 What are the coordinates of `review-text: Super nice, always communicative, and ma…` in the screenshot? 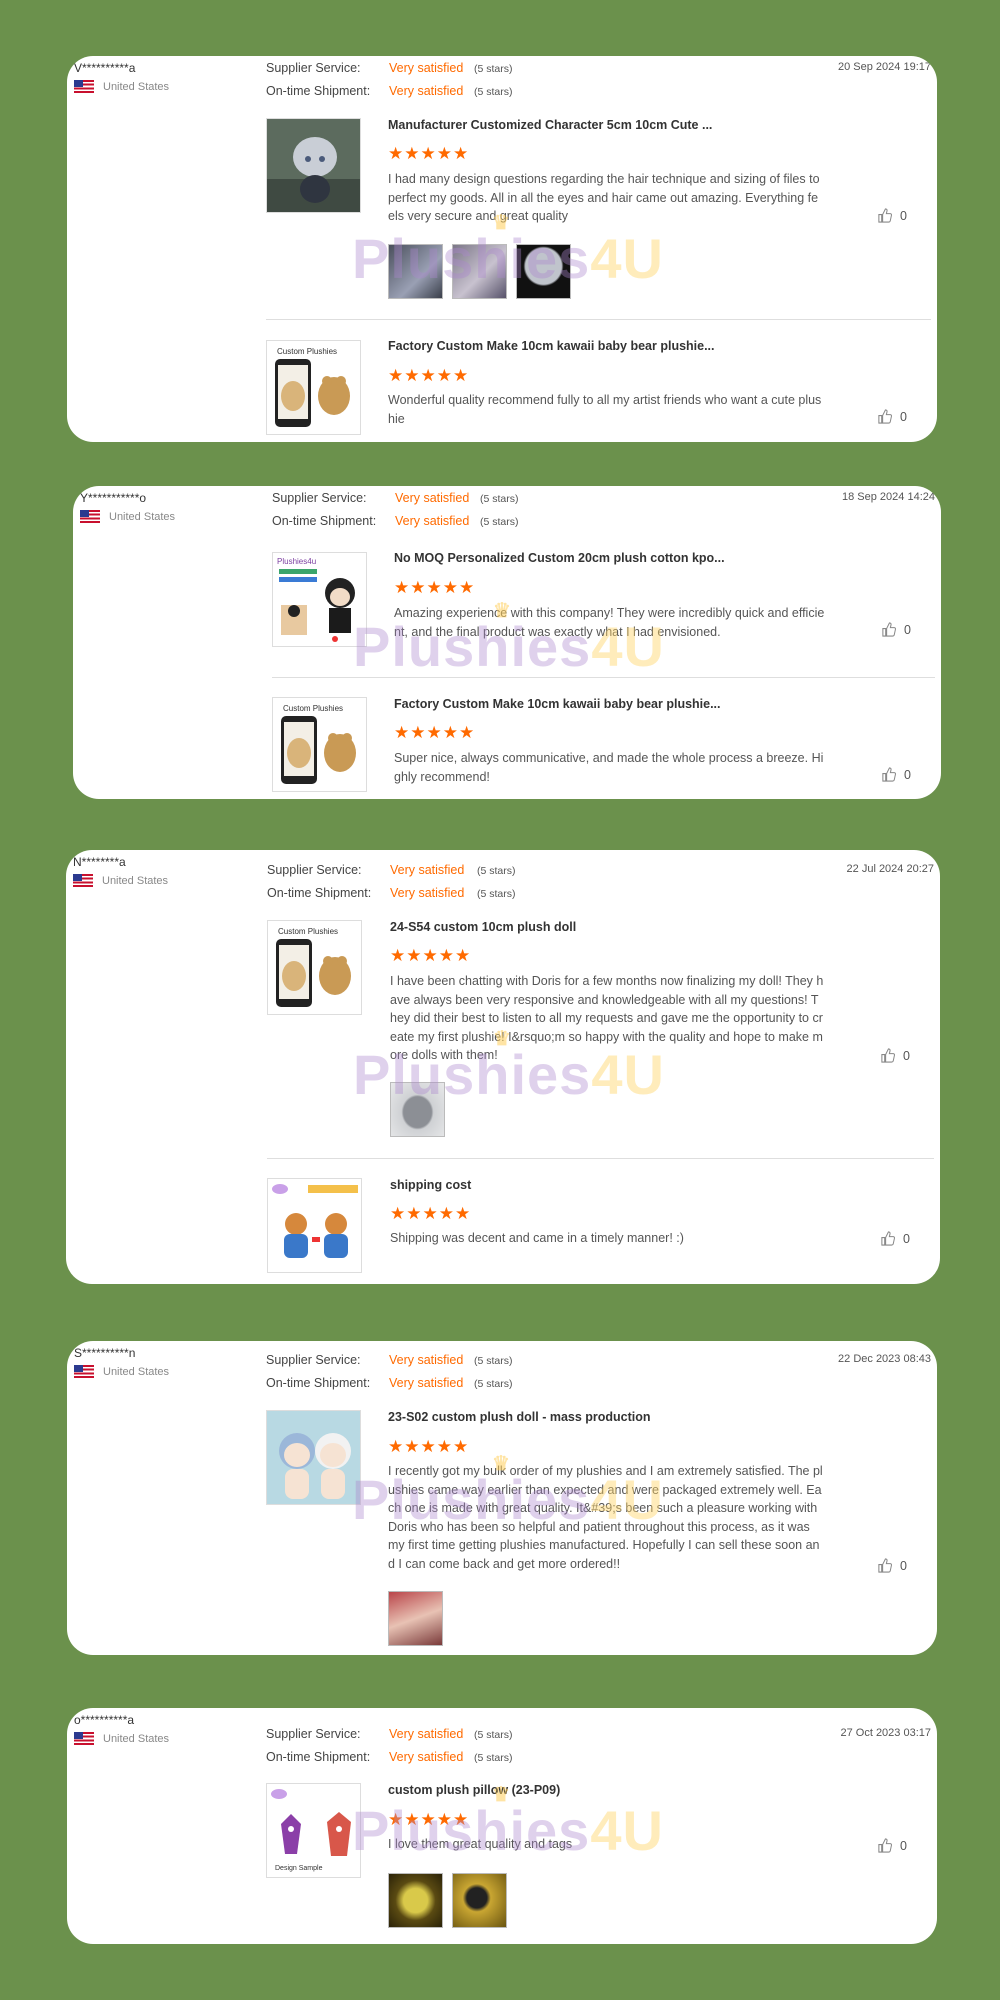 It's located at (609, 767).